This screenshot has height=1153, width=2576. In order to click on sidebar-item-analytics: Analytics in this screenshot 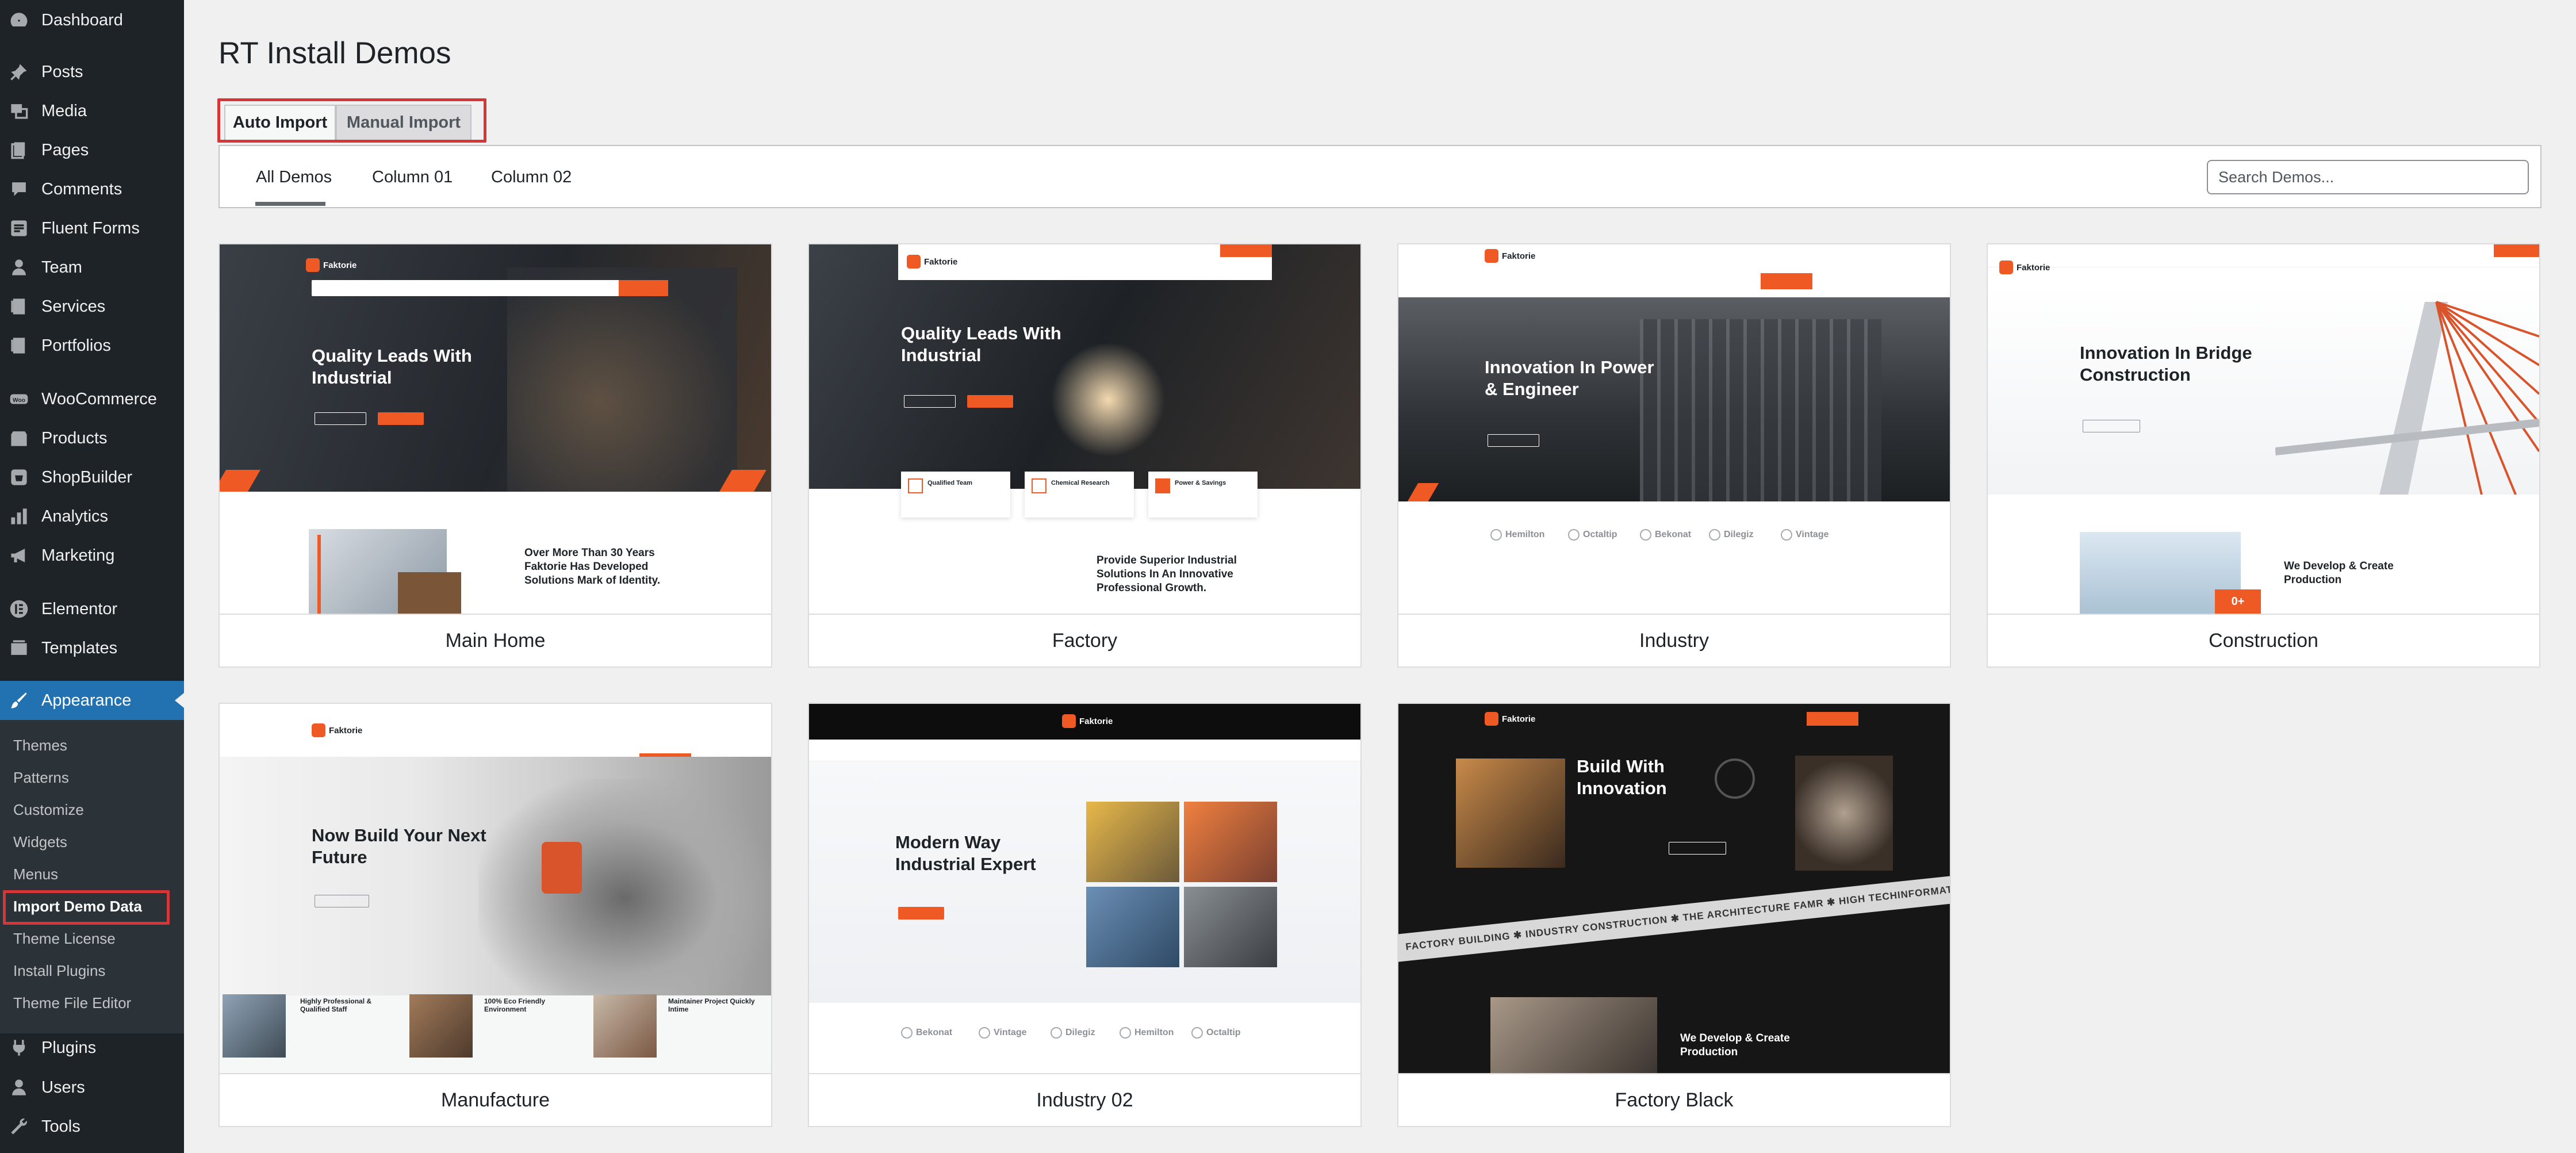, I will do `click(92, 516)`.